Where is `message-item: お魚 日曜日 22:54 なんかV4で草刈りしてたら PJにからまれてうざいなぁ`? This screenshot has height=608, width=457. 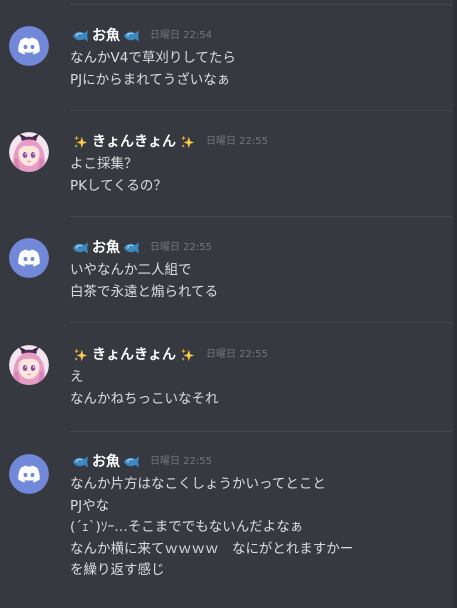
message-item: お魚 日曜日 22:54 なんかV4で草刈りしてたら PJにからまれてうざいなぁ is located at coordinates (226, 57).